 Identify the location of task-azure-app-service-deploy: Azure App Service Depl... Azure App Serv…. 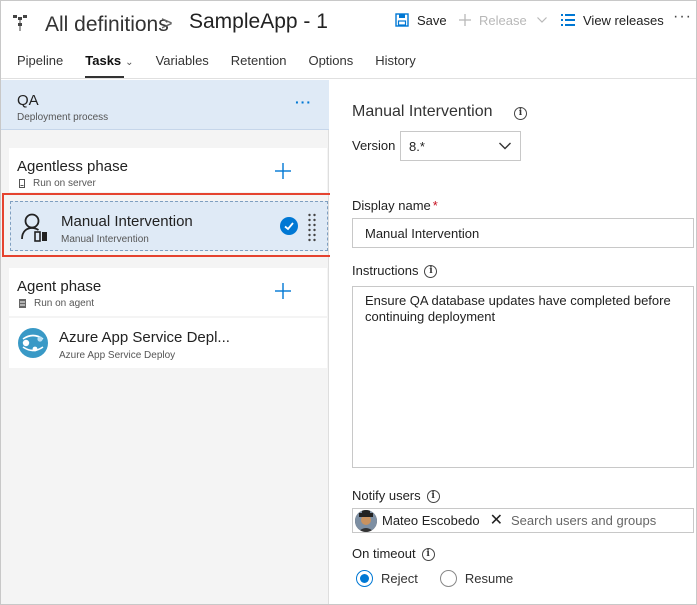
(168, 343).